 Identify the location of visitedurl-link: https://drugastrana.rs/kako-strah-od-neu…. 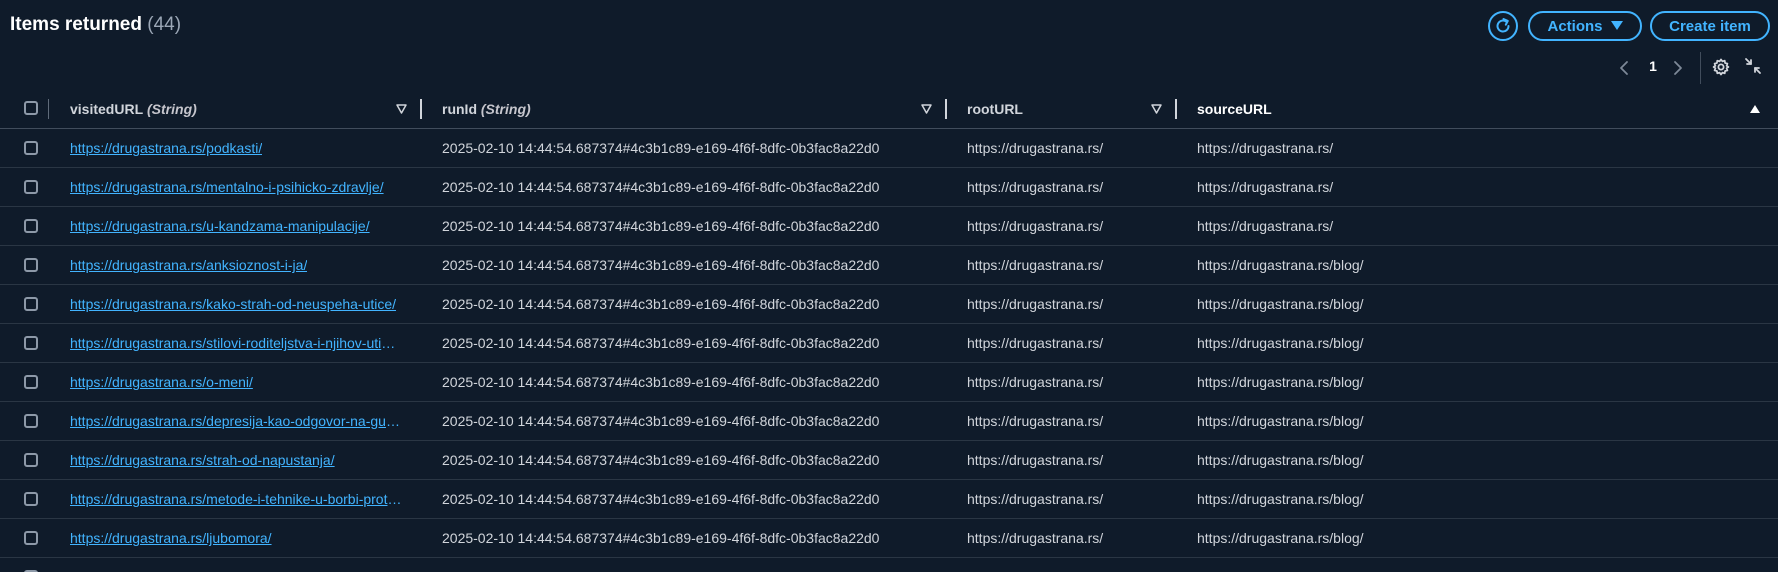
(233, 304).